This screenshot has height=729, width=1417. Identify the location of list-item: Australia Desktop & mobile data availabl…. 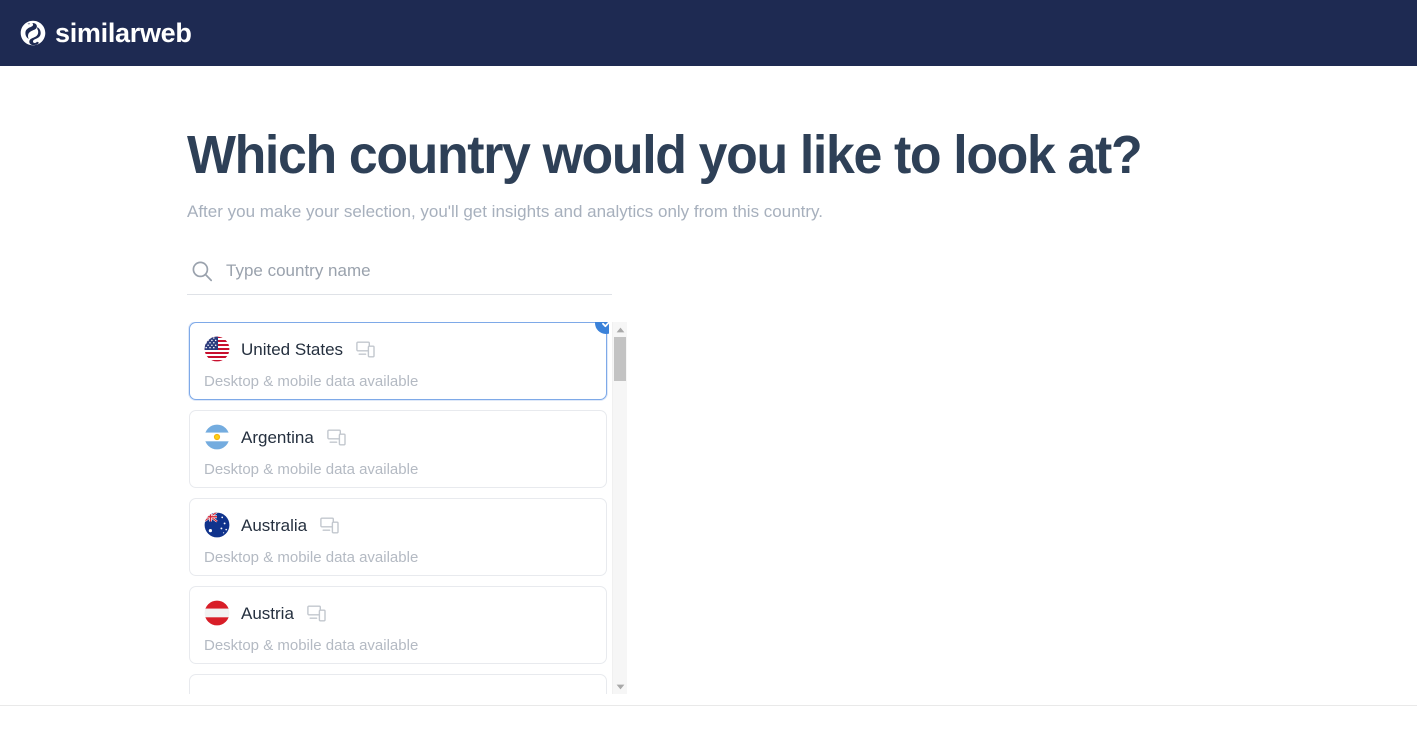
(398, 537).